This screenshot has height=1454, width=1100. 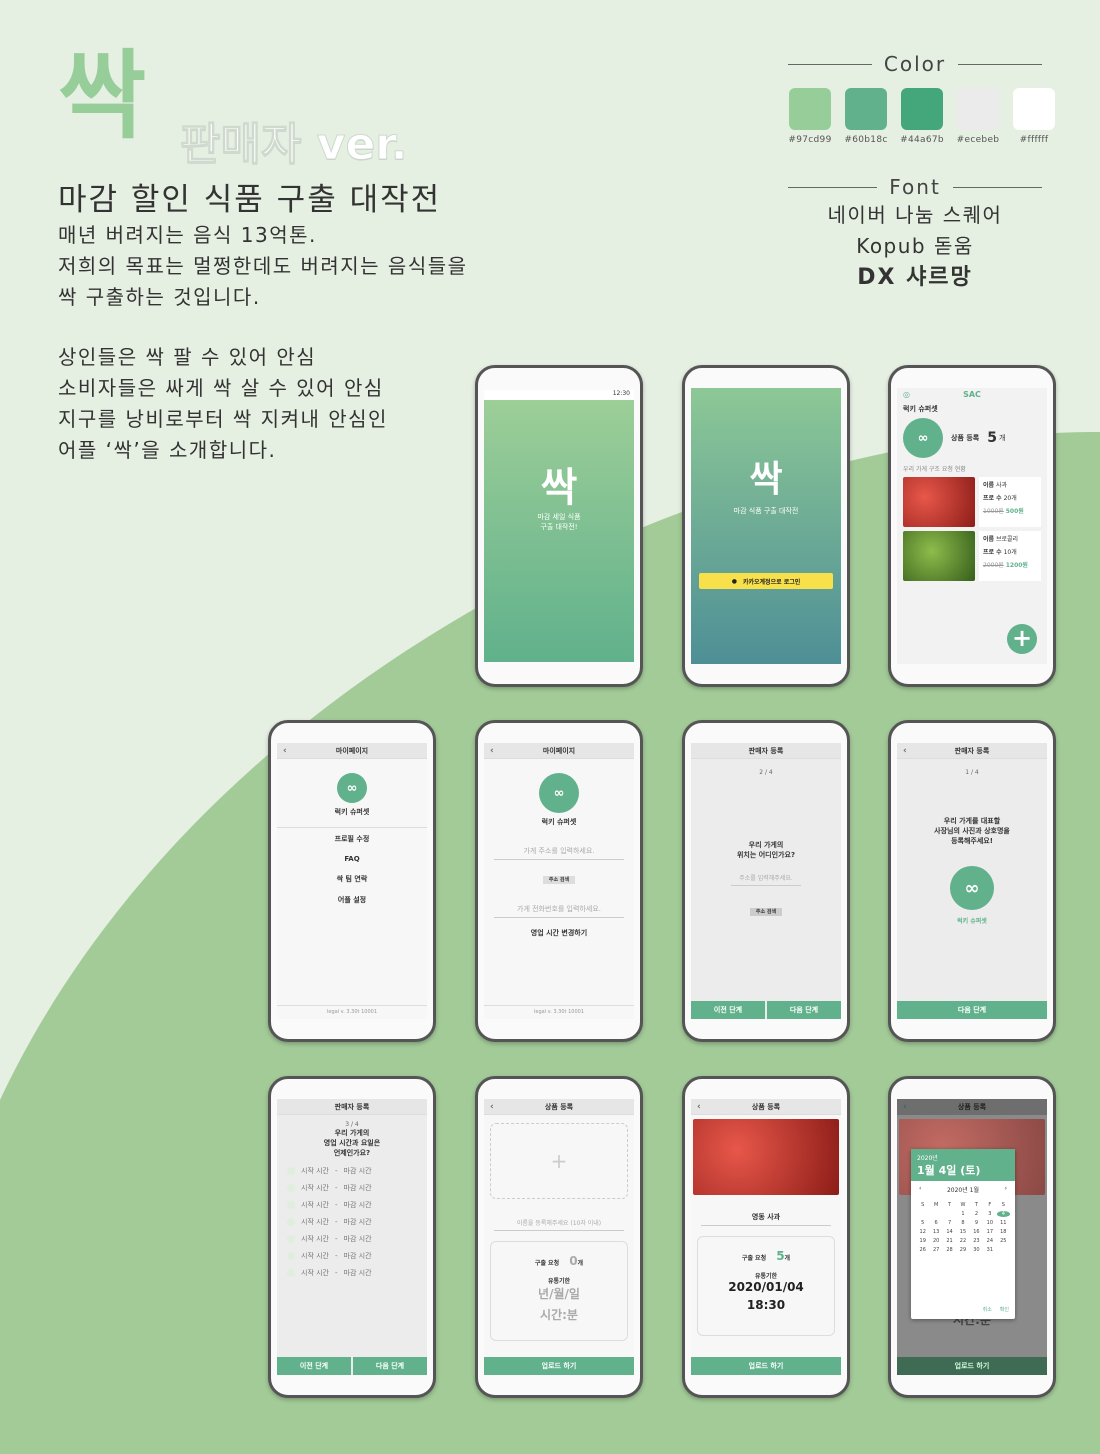 I want to click on address-input: 가게 주소를 입력하세요., so click(x=559, y=851).